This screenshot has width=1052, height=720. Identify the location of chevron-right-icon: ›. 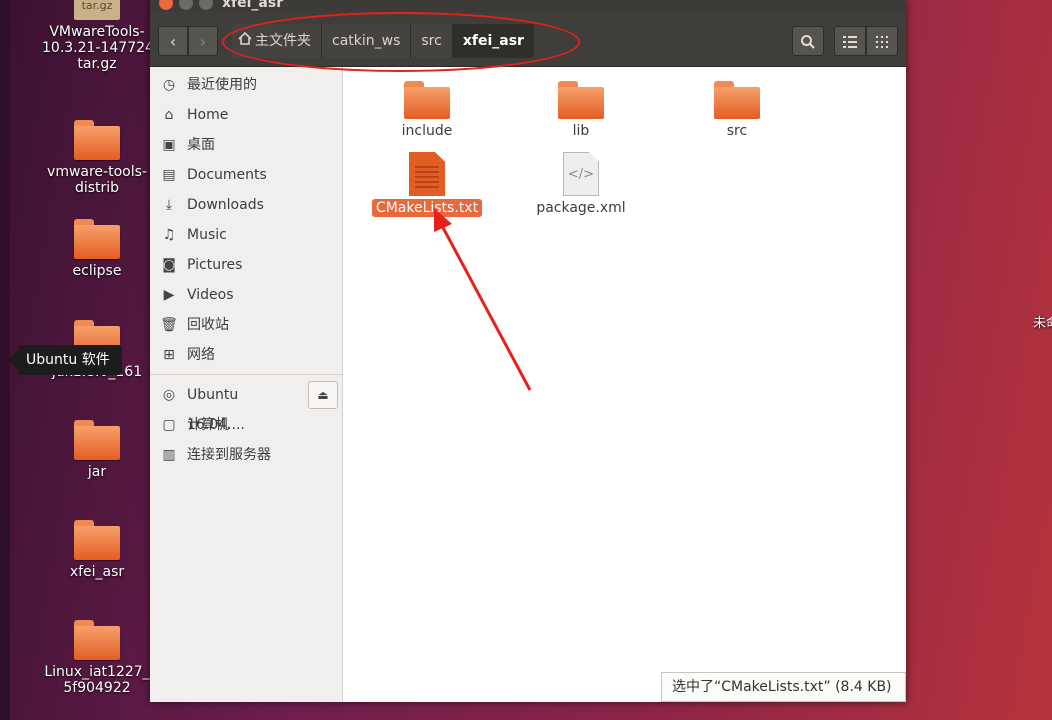
(203, 41).